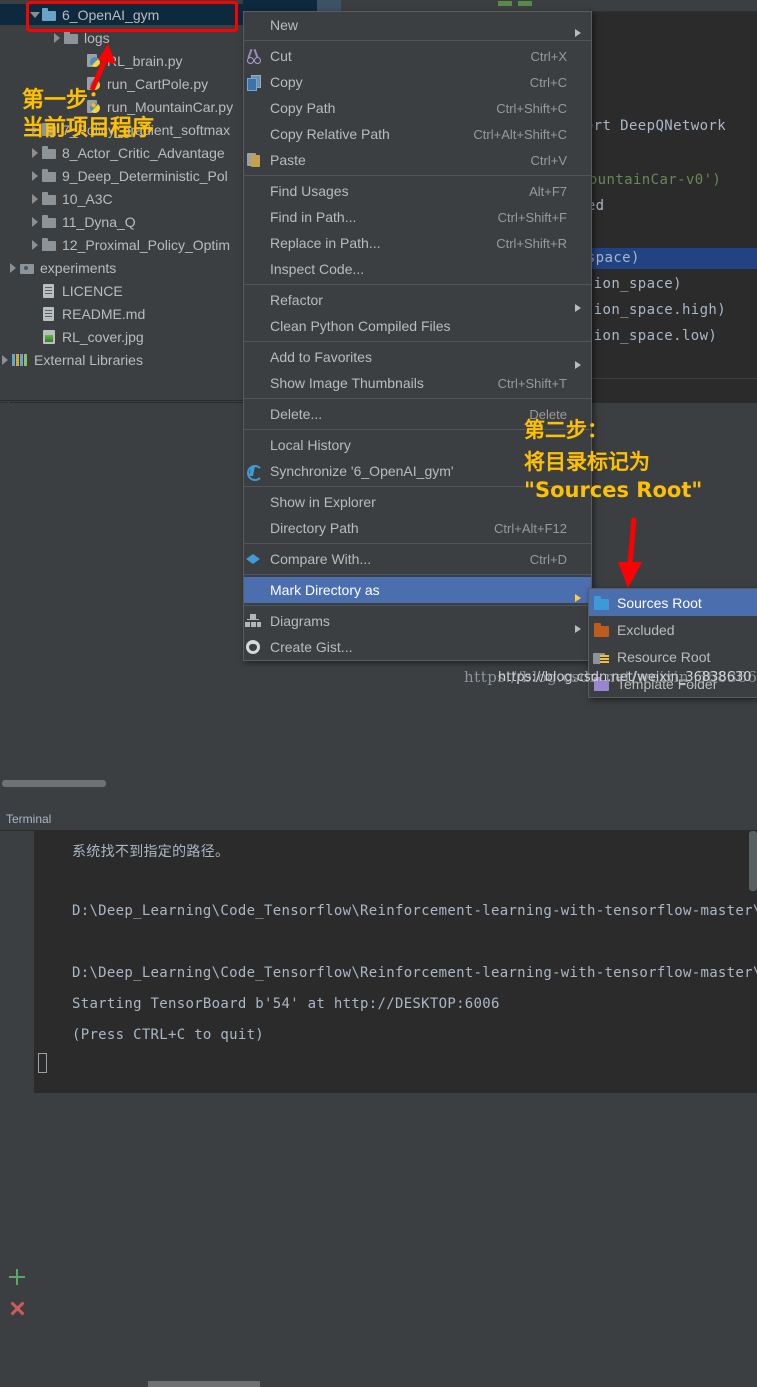  Describe the element at coordinates (531, 108) in the screenshot. I see `menu-item-shortcut: Ctrl+Shift+C` at that location.